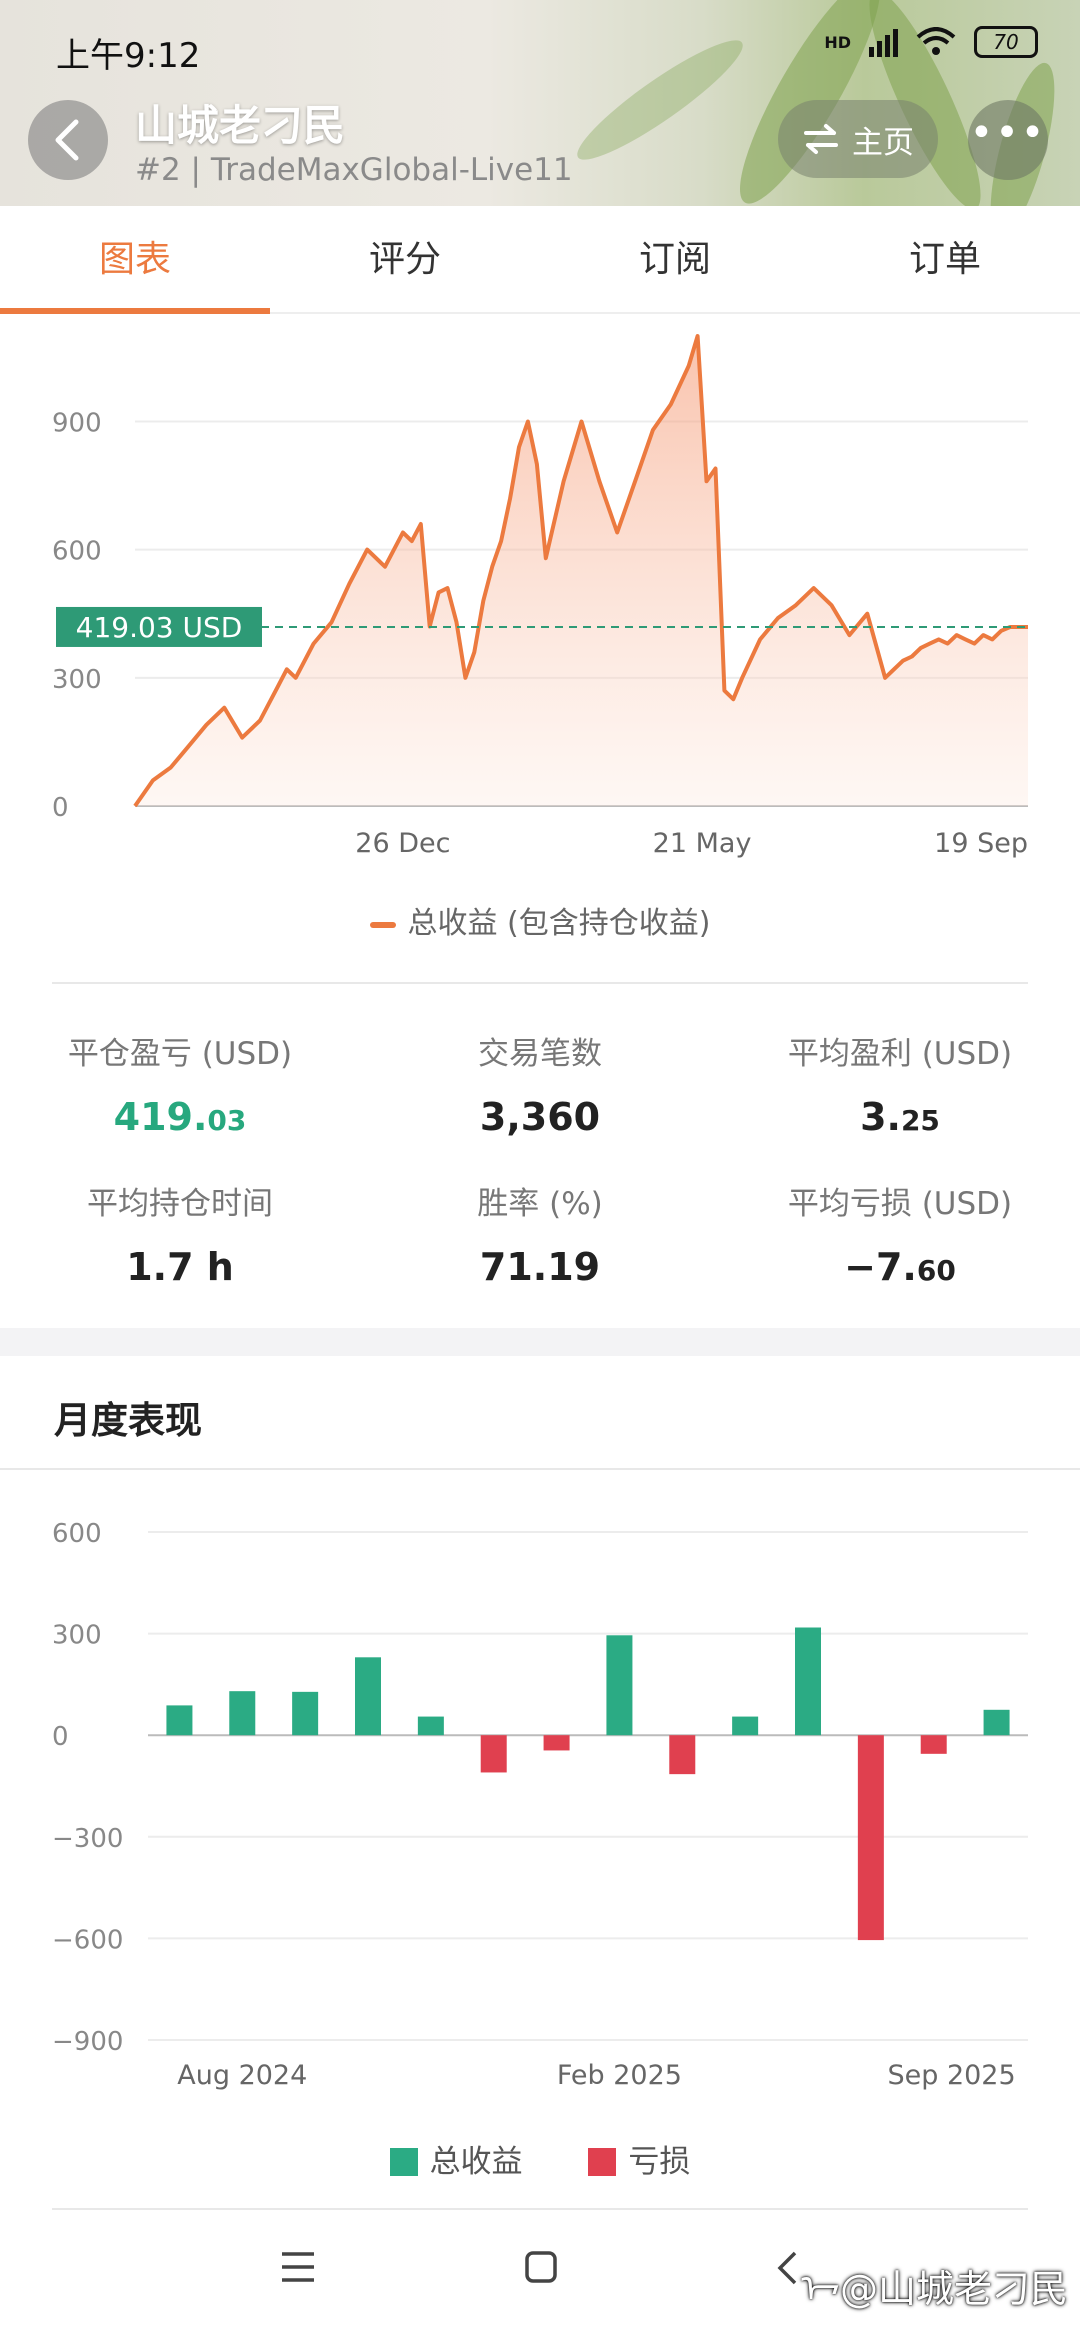 This screenshot has width=1080, height=2340. I want to click on system-icons: HD 70, so click(931, 42).